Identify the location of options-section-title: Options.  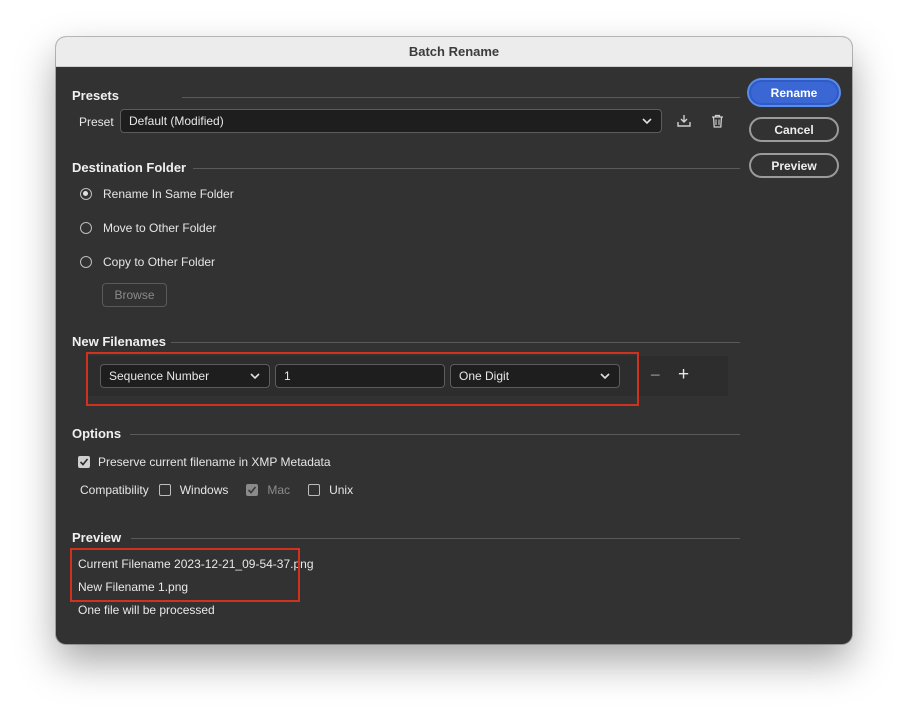
(97, 433).